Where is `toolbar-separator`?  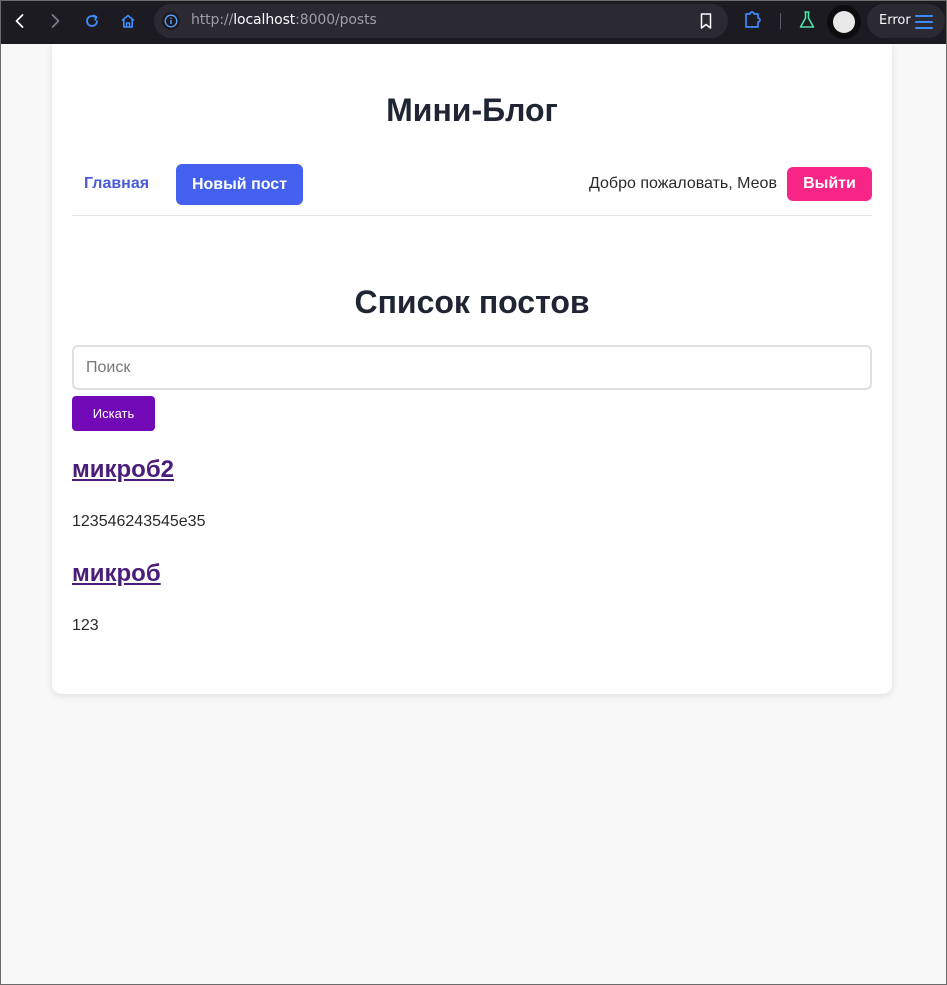 toolbar-separator is located at coordinates (780, 21).